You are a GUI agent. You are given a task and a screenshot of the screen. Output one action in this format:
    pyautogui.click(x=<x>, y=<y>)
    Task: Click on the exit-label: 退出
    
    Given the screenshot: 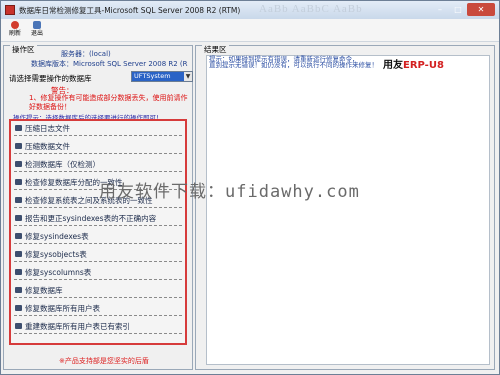 What is the action you would take?
    pyautogui.click(x=36, y=33)
    